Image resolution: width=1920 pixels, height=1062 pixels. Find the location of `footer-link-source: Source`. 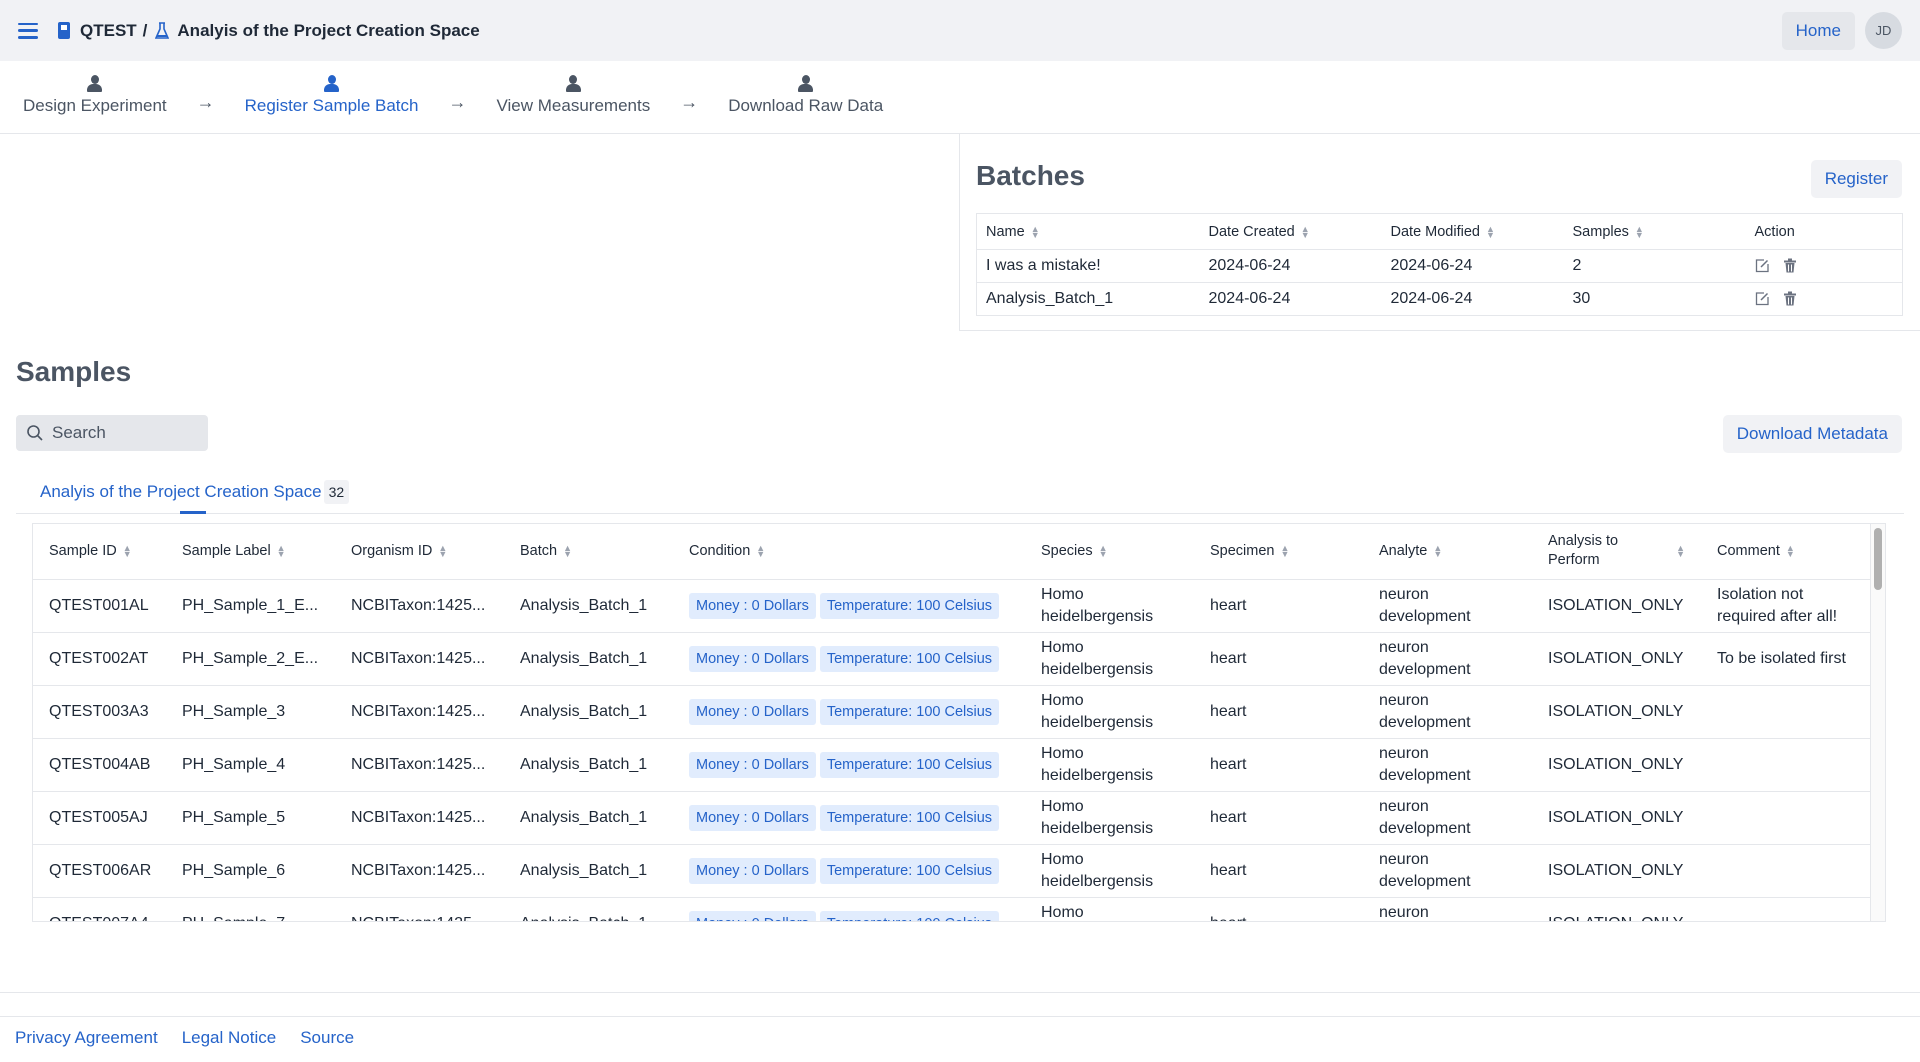

footer-link-source: Source is located at coordinates (327, 1038).